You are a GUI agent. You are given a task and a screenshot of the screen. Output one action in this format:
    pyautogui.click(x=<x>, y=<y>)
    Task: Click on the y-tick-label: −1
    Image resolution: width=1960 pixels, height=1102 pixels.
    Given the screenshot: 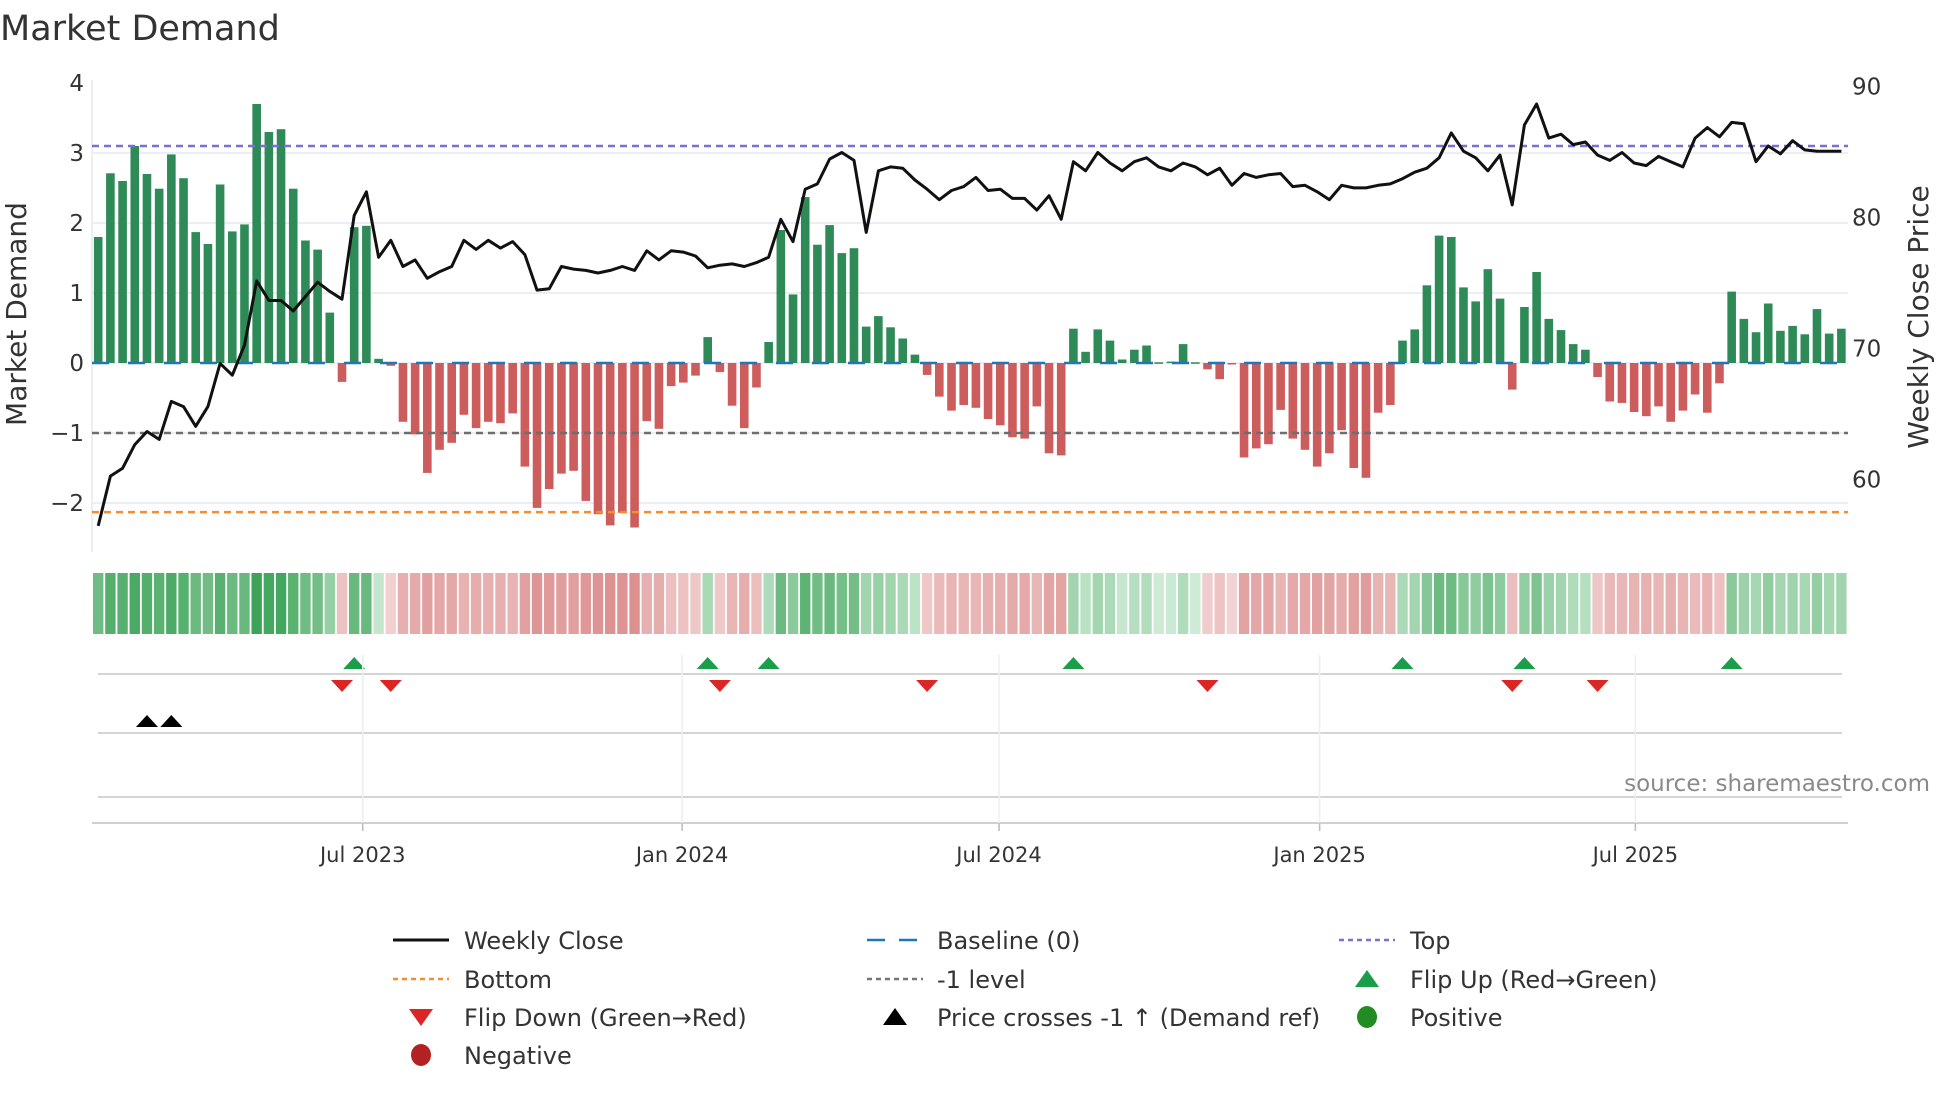 What is the action you would take?
    pyautogui.click(x=67, y=434)
    